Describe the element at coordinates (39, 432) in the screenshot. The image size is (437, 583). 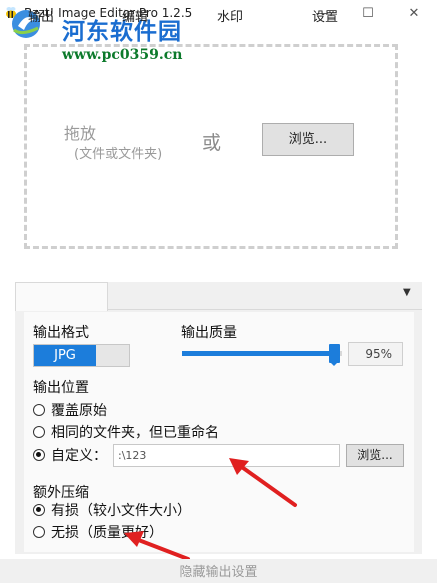
I see `radio-same-folder-renamed` at that location.